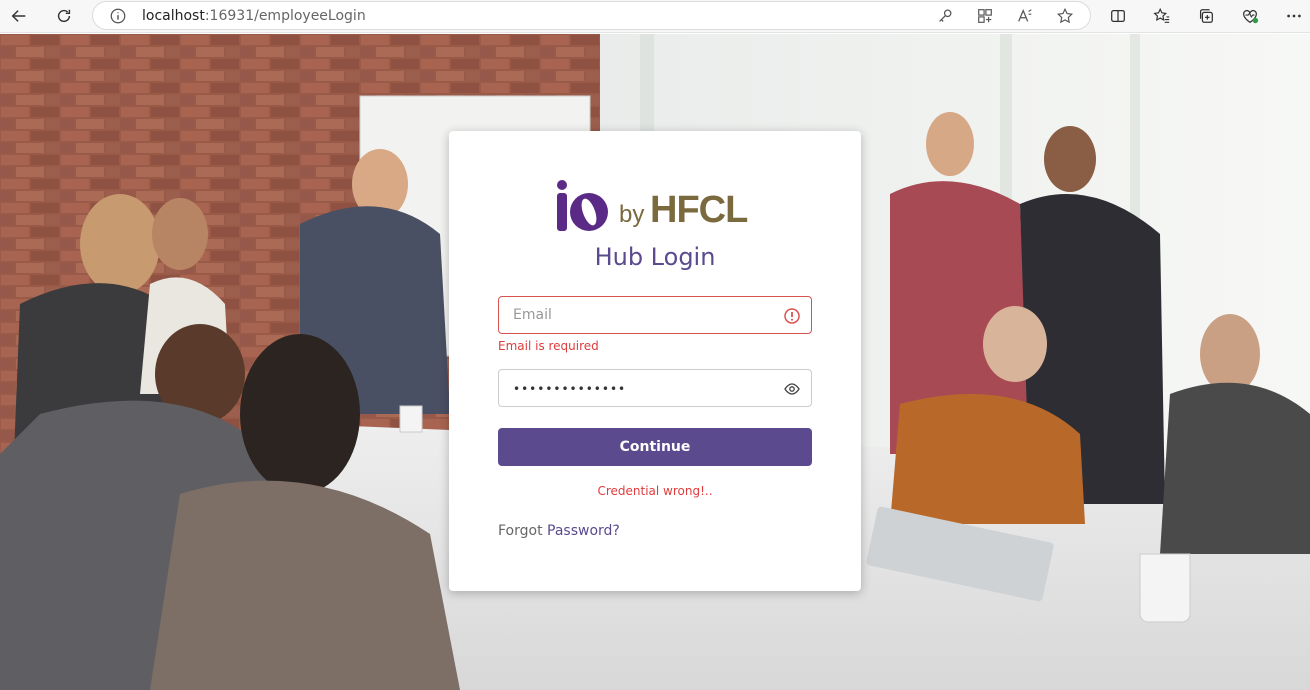 The image size is (1310, 690). What do you see at coordinates (19, 16) in the screenshot?
I see `back-icon` at bounding box center [19, 16].